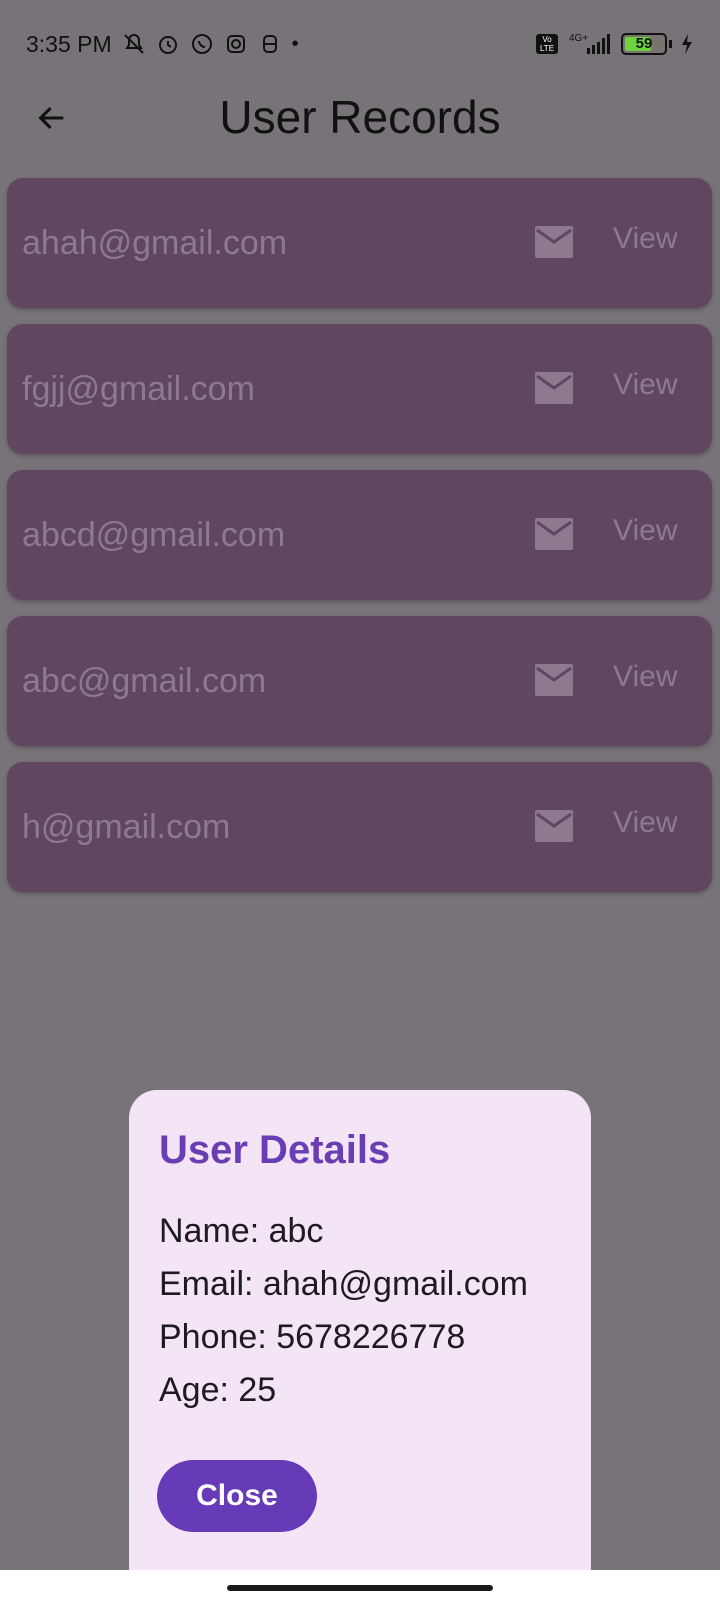 The width and height of the screenshot is (720, 1600). Describe the element at coordinates (269, 44) in the screenshot. I see `mask-icon` at that location.